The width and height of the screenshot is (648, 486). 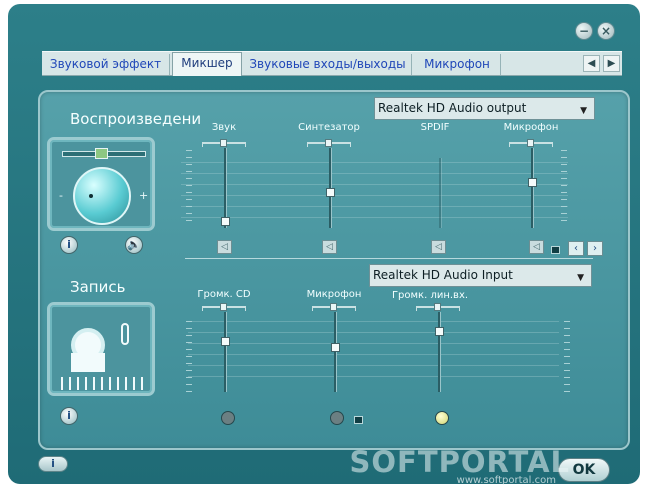 What do you see at coordinates (374, 194) in the screenshot?
I see `playback-grid` at bounding box center [374, 194].